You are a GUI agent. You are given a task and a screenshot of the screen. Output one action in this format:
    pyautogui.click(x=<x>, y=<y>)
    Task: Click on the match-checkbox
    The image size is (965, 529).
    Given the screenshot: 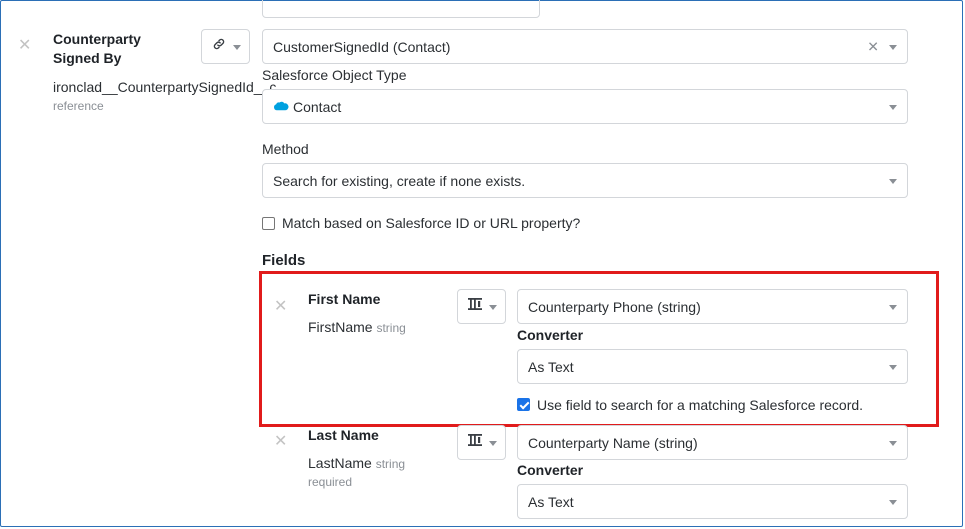 What is the action you would take?
    pyautogui.click(x=268, y=223)
    